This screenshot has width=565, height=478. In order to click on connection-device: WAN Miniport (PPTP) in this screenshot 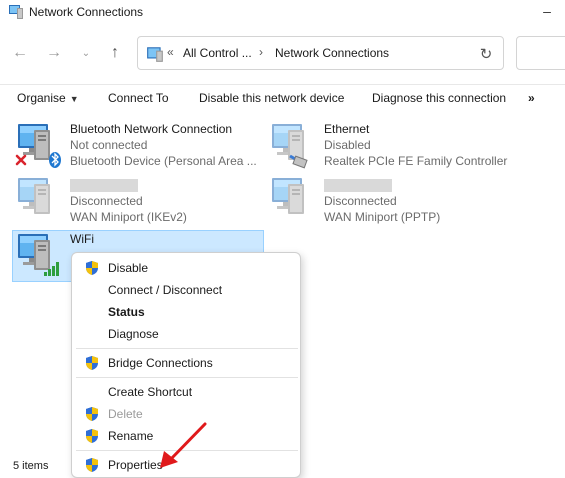, I will do `click(382, 217)`.